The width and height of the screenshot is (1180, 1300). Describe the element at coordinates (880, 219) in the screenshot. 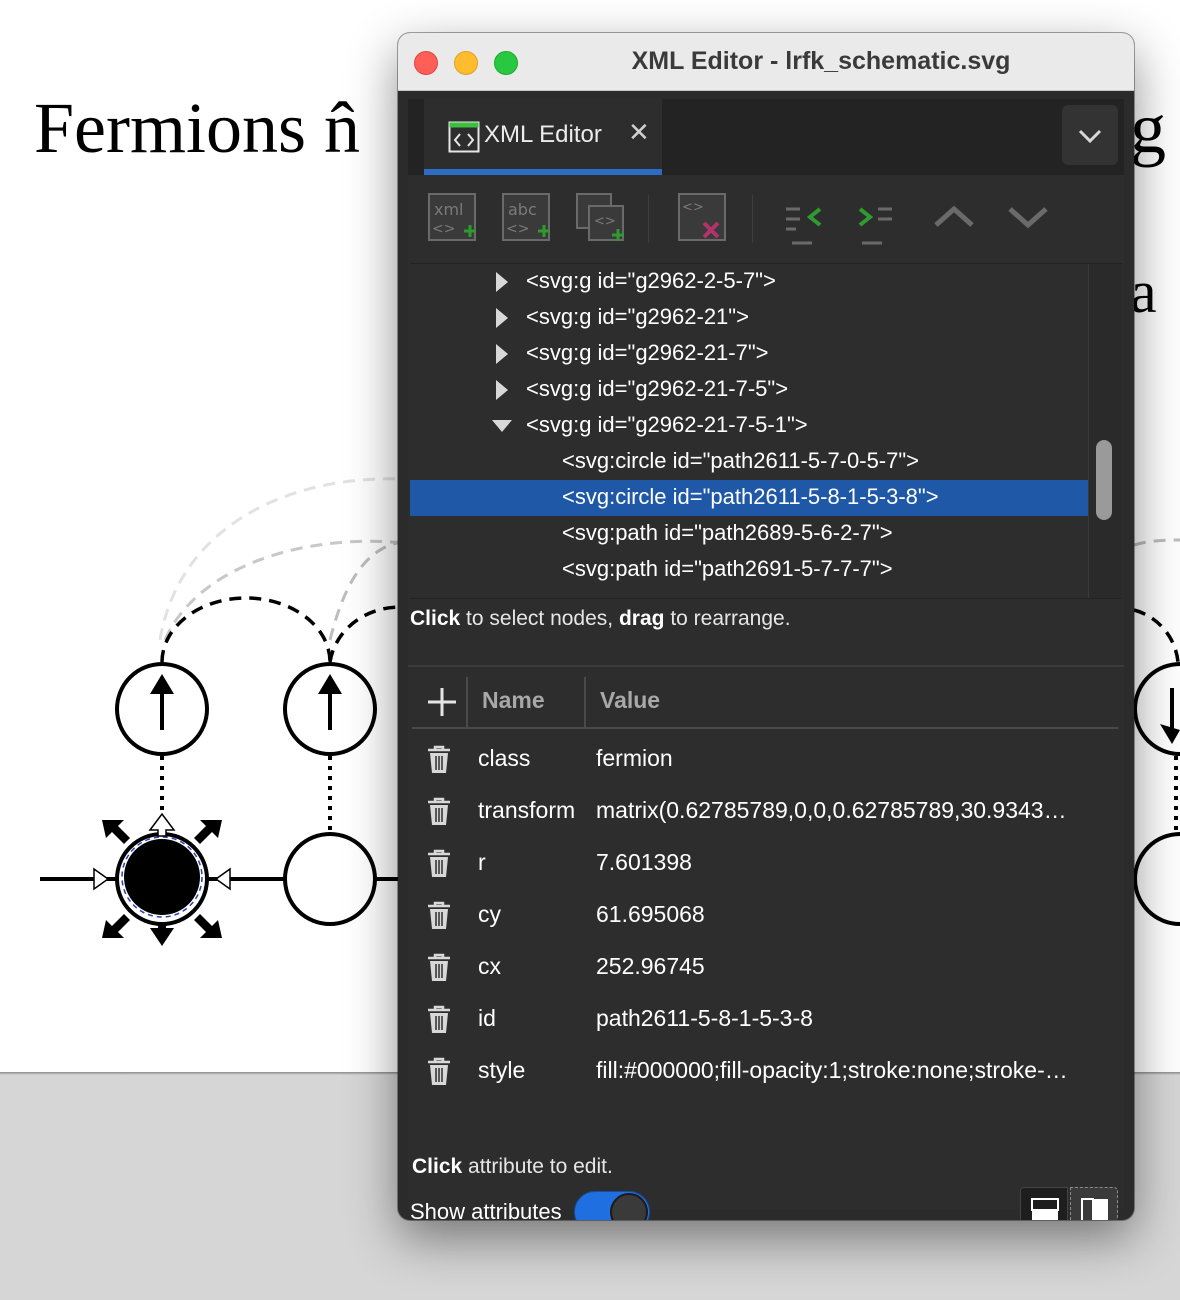

I see `indent-node-icon` at that location.